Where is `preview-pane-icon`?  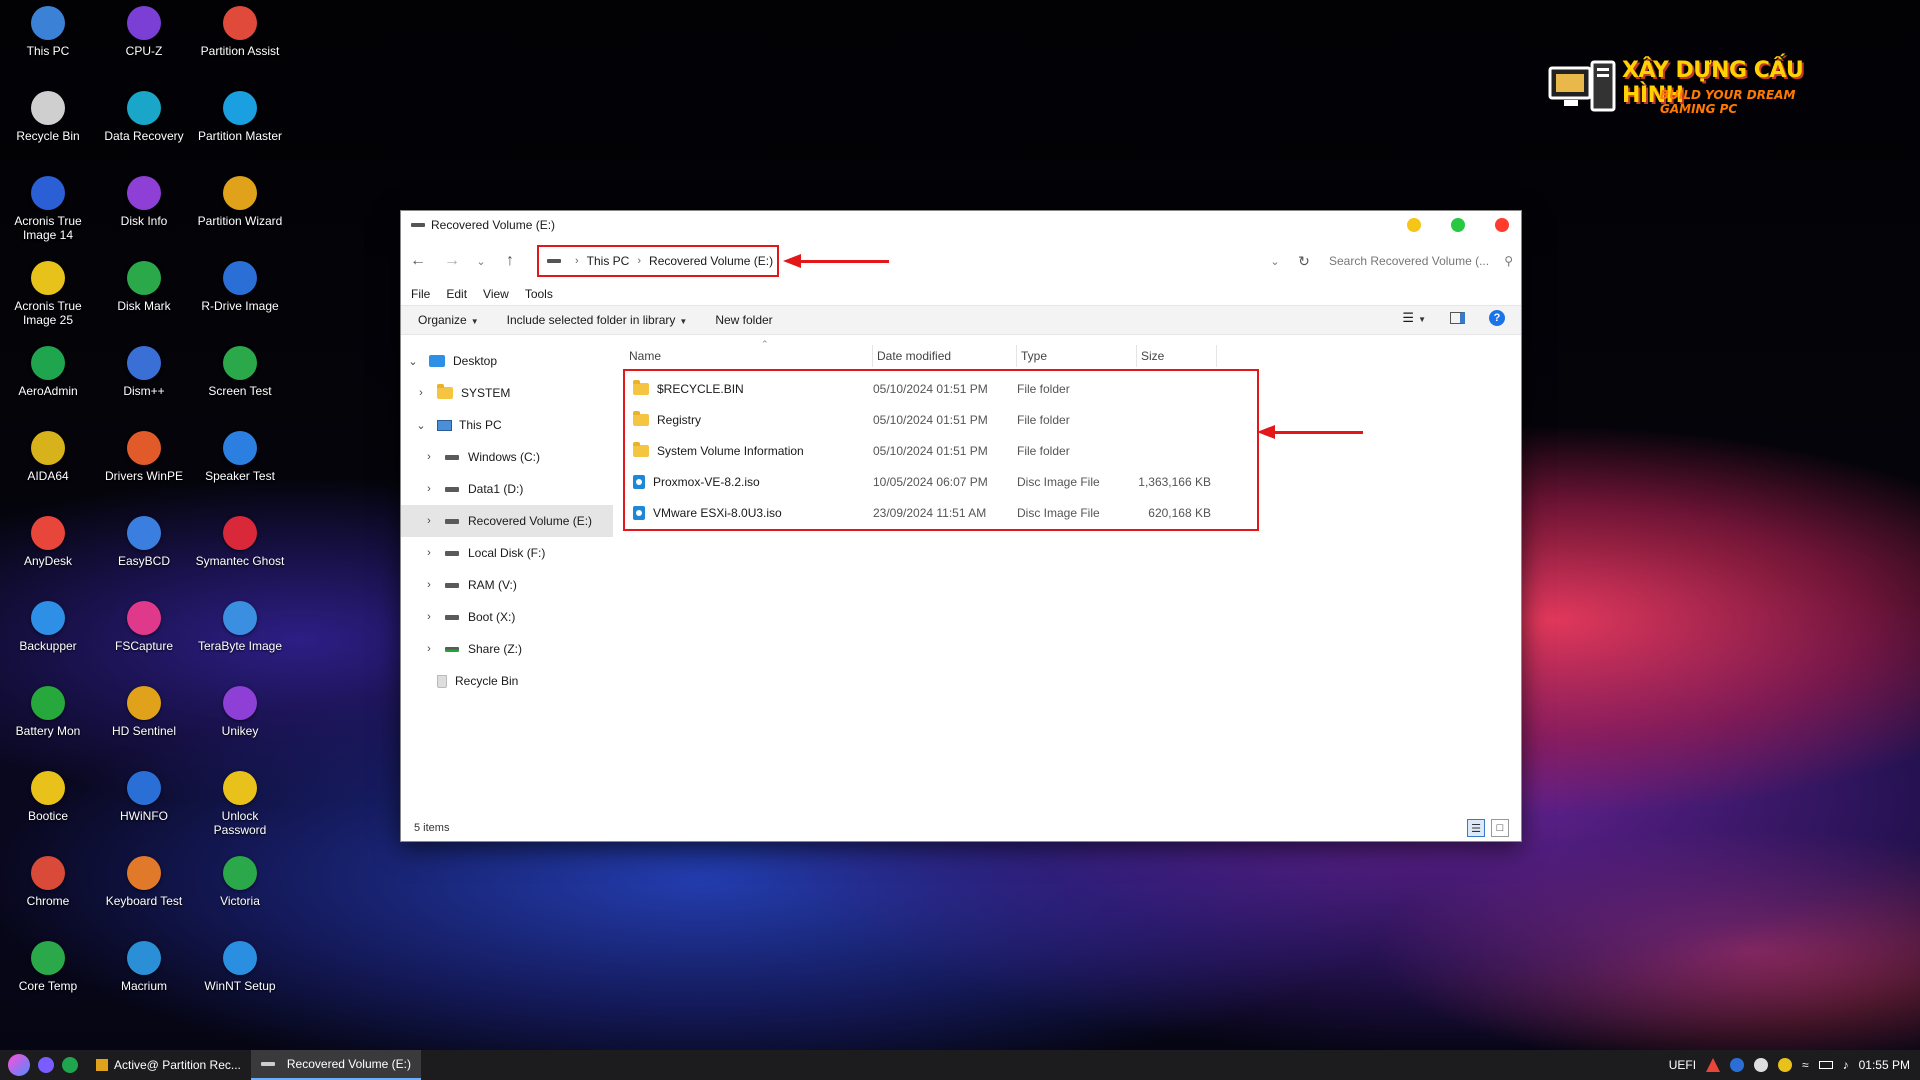
preview-pane-icon is located at coordinates (1457, 318).